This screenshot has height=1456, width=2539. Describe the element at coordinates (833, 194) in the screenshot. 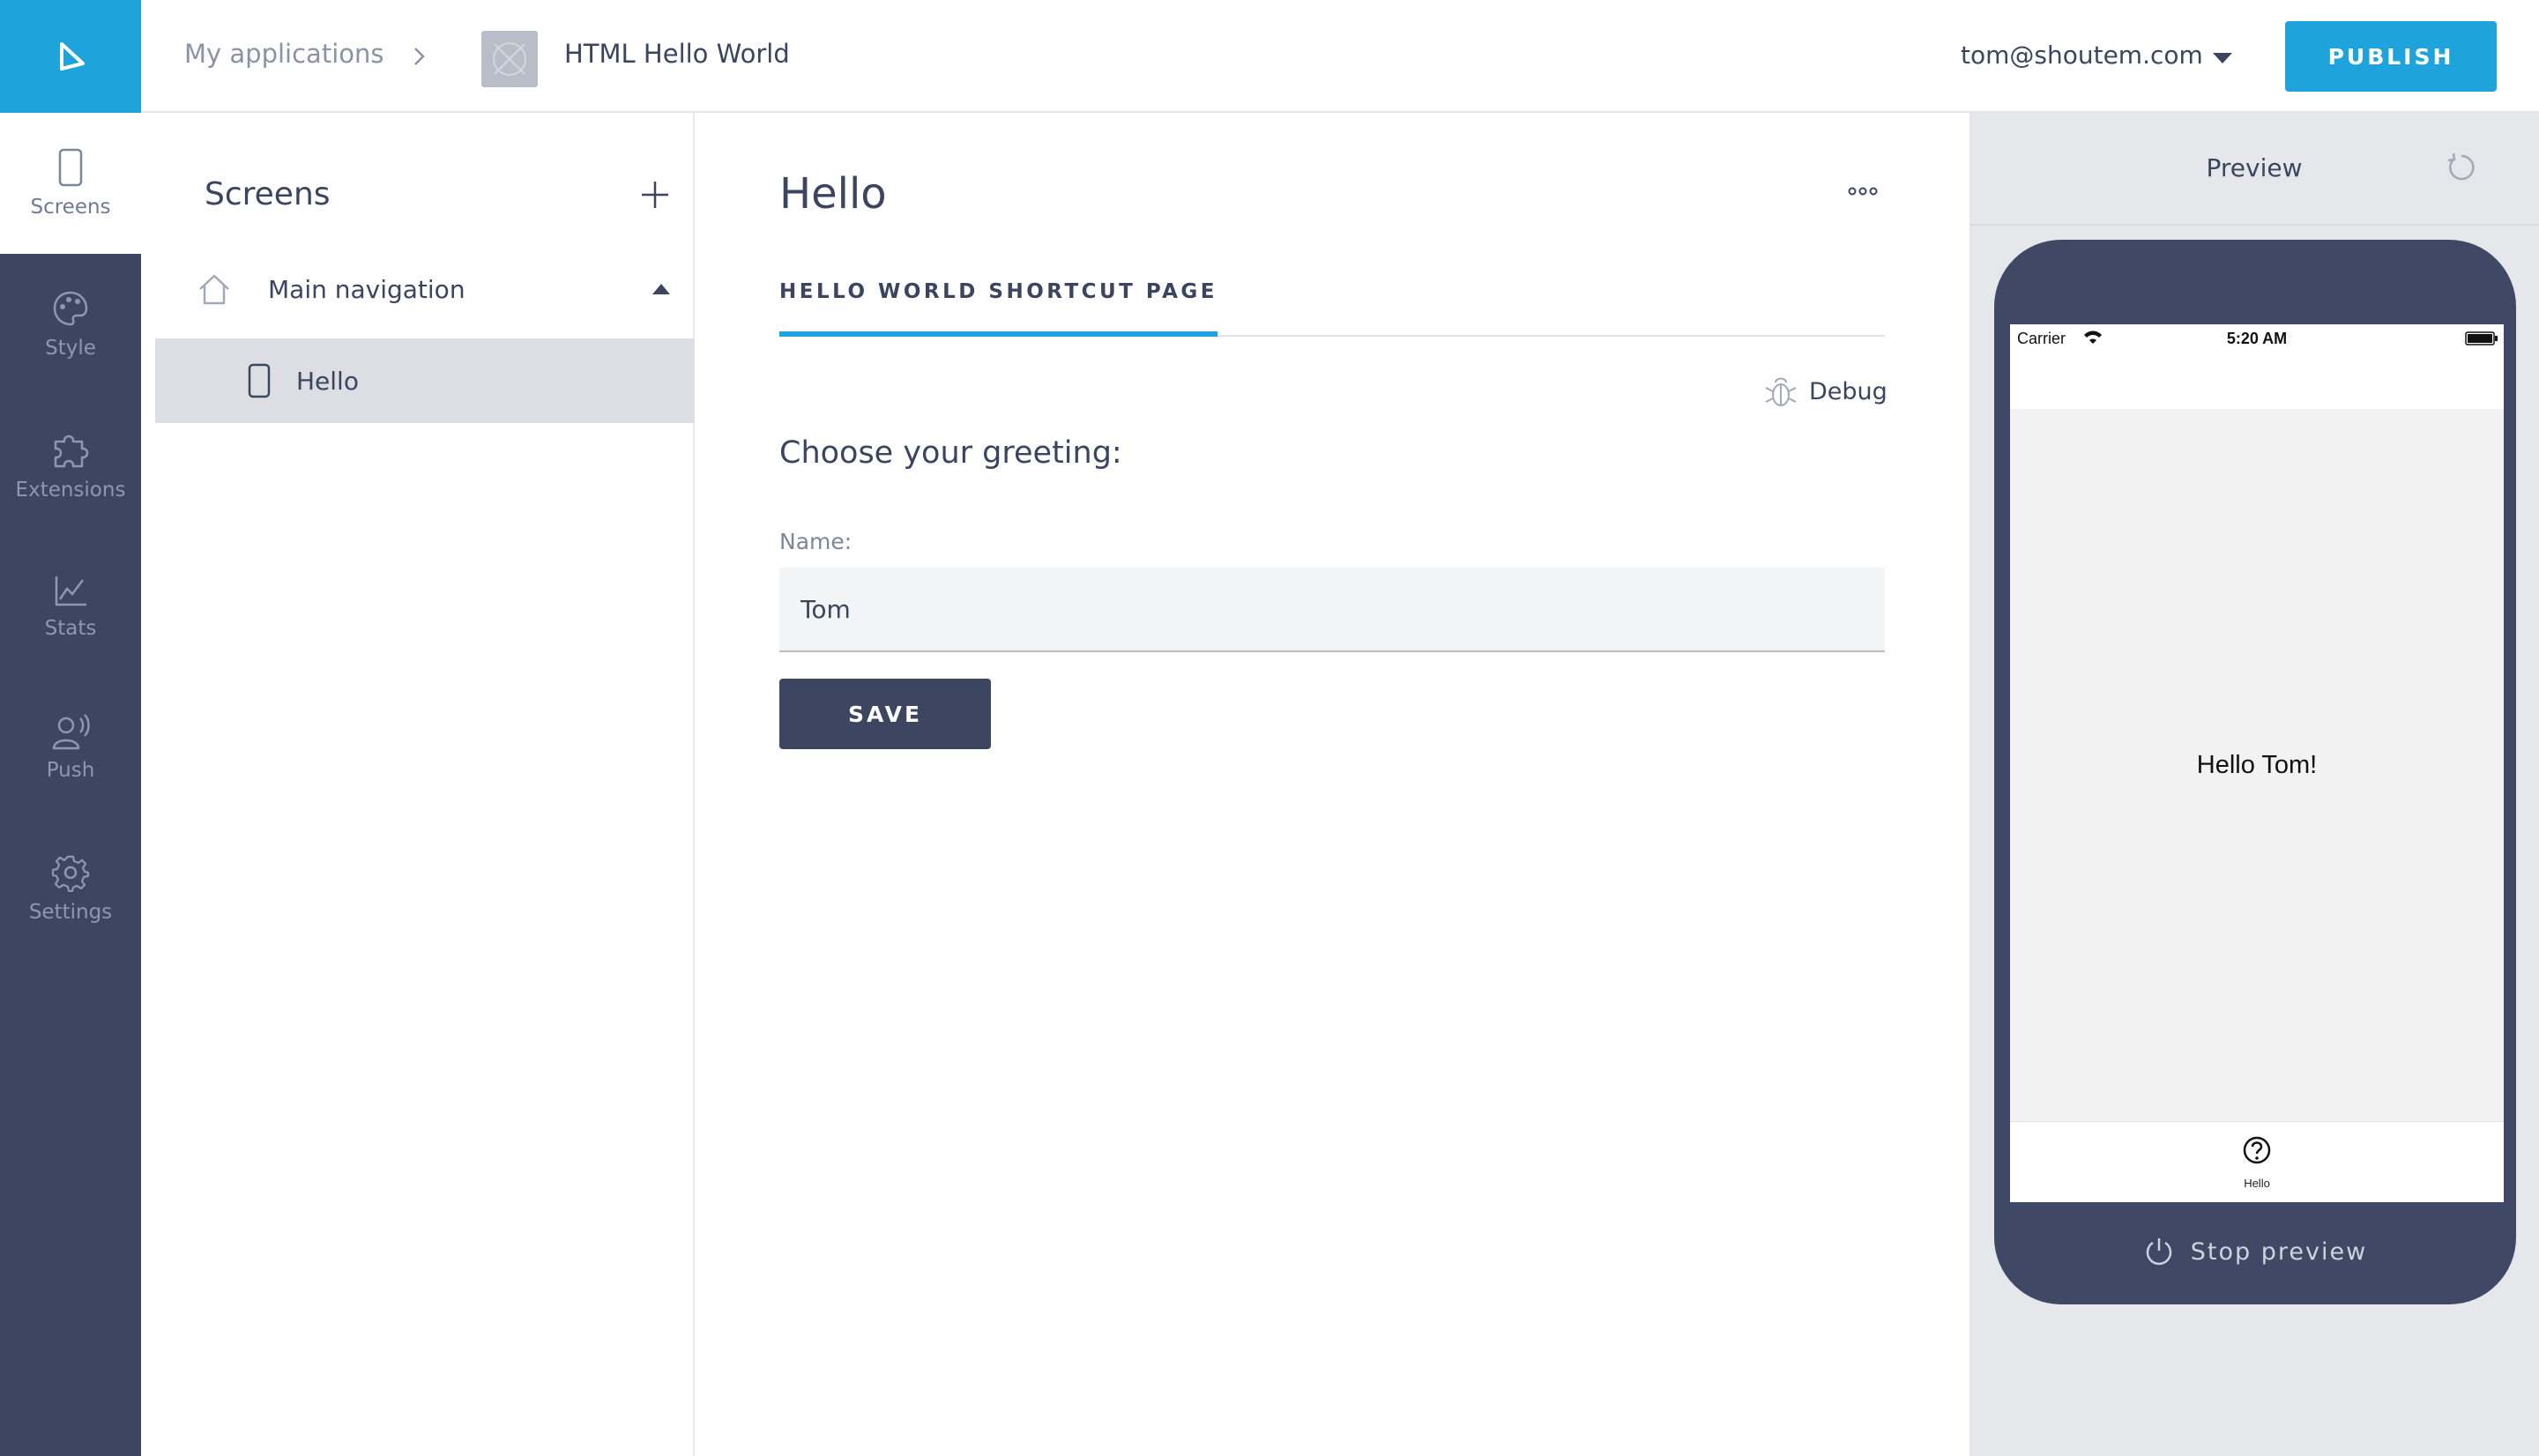

I see `page-title: Hello` at that location.